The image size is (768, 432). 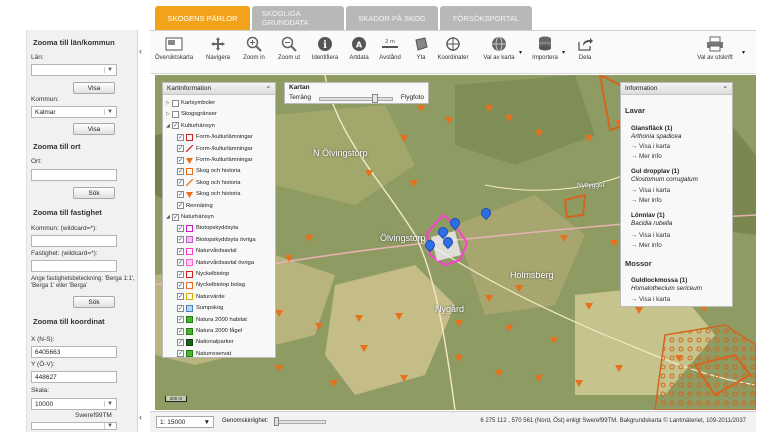 I want to click on layer-row: ▷ Skogsgränser, so click(x=191, y=114).